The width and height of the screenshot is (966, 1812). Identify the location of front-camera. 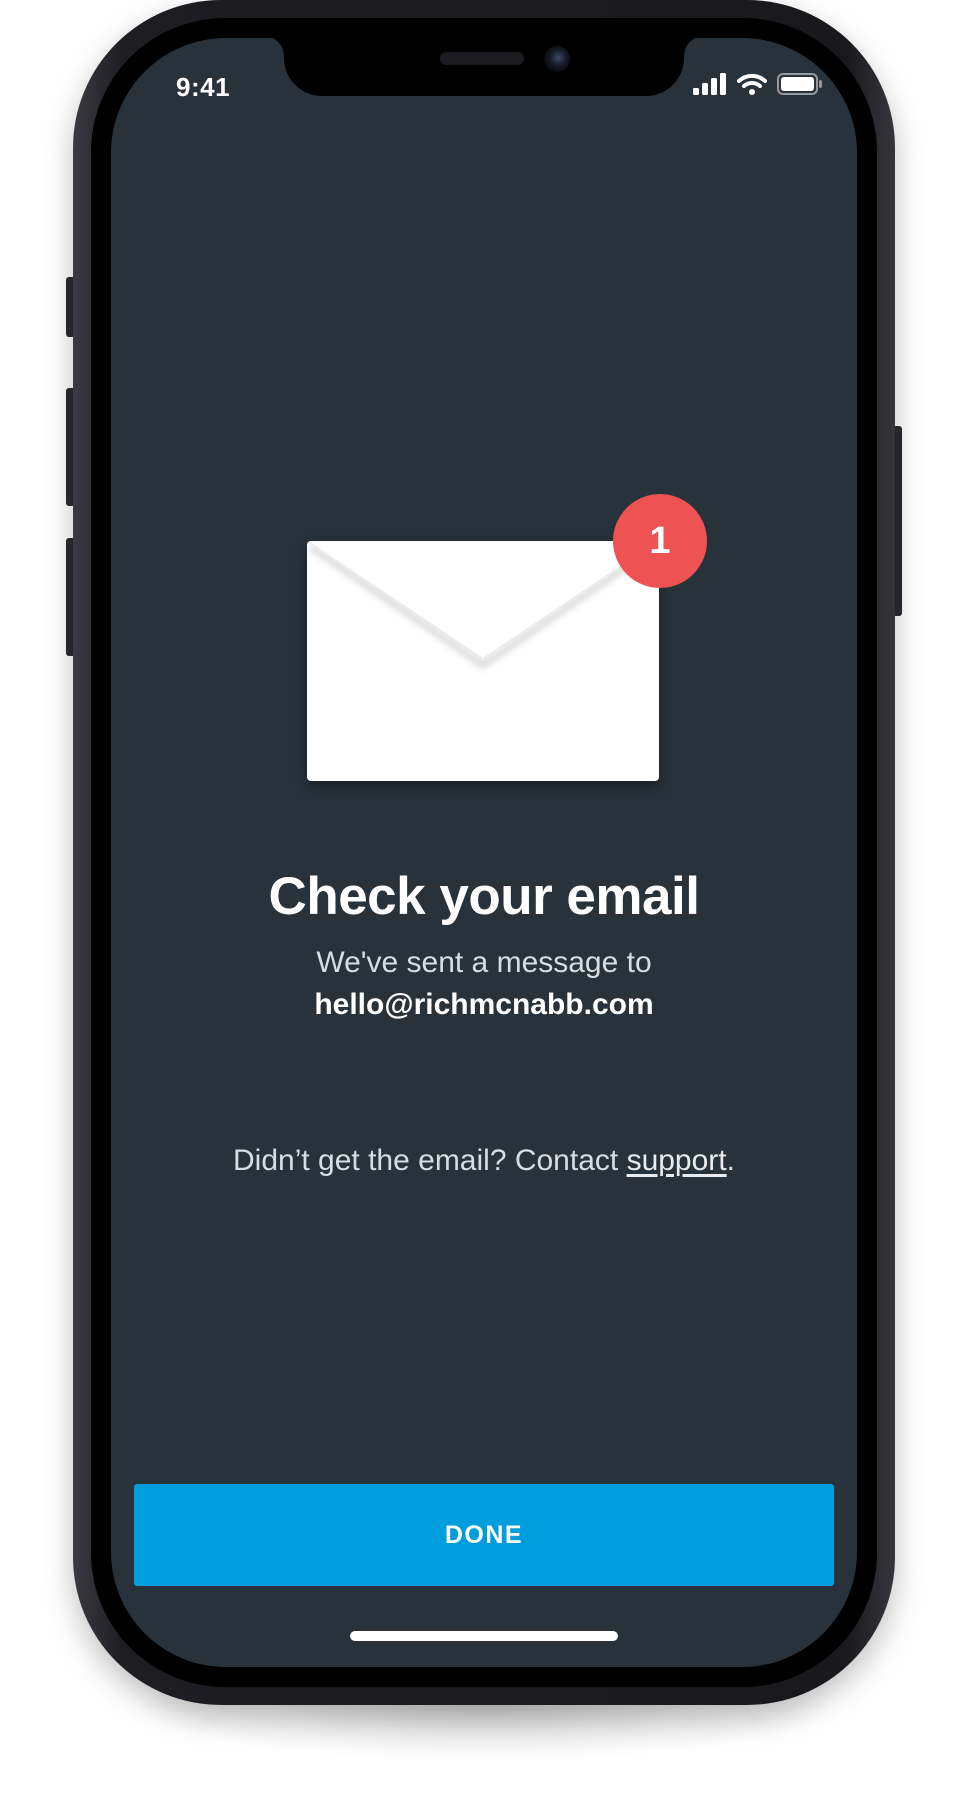
(557, 59).